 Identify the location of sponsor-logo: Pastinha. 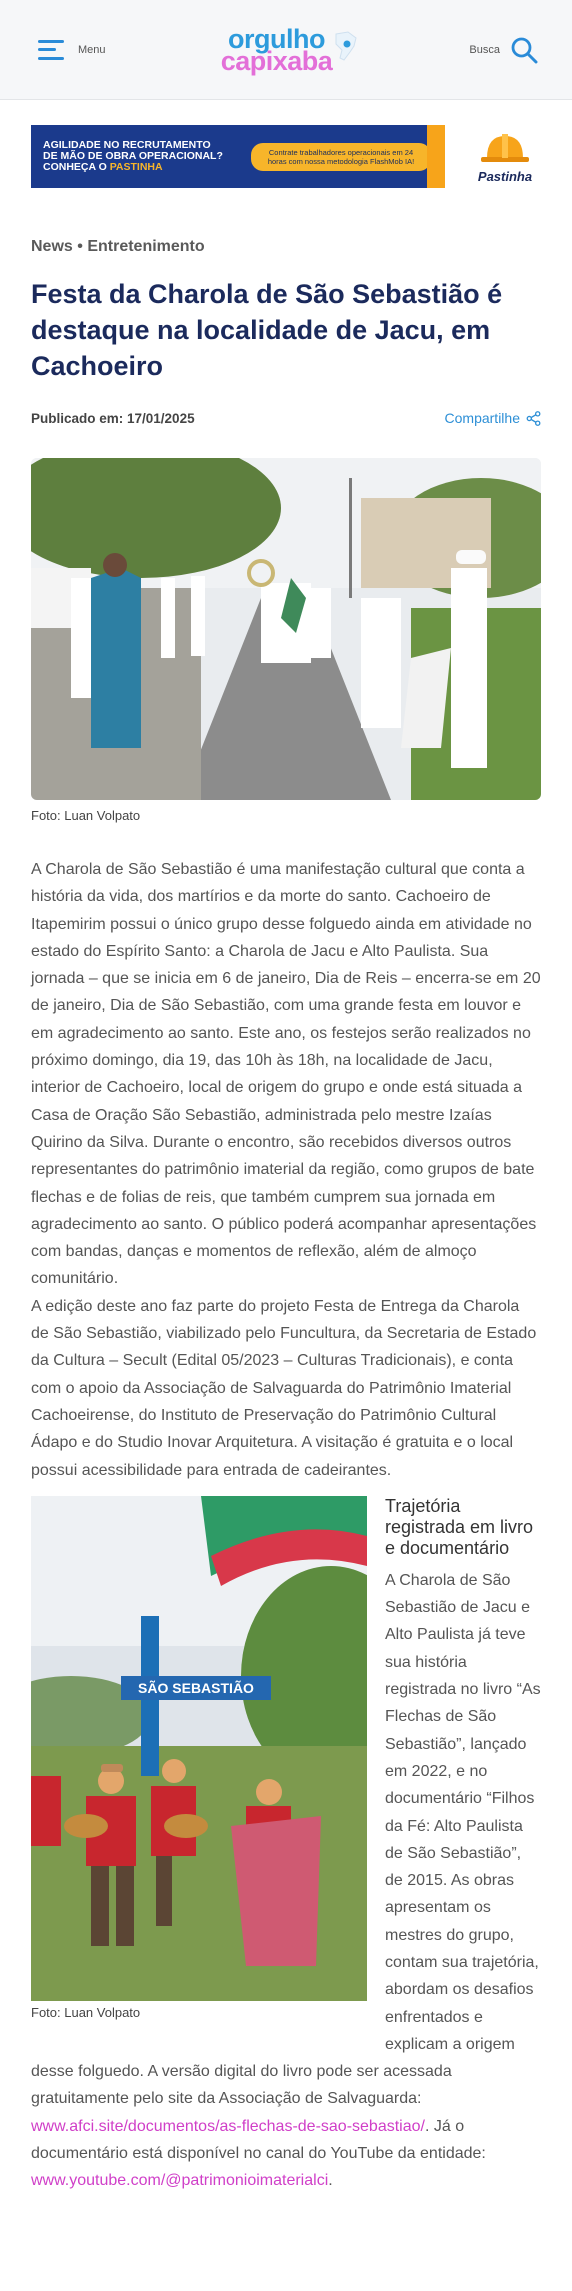
(505, 157).